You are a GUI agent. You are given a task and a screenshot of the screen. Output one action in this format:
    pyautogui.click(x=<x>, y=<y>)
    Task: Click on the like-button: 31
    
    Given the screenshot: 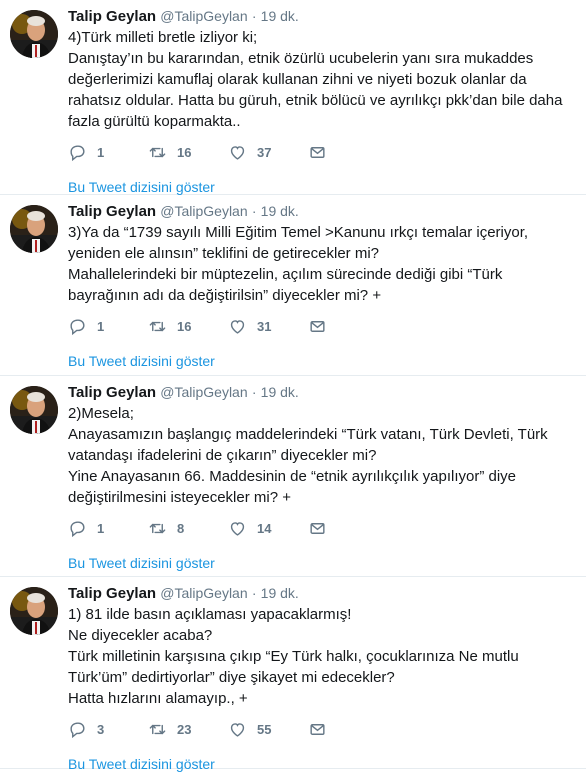 What is the action you would take?
    pyautogui.click(x=268, y=326)
    